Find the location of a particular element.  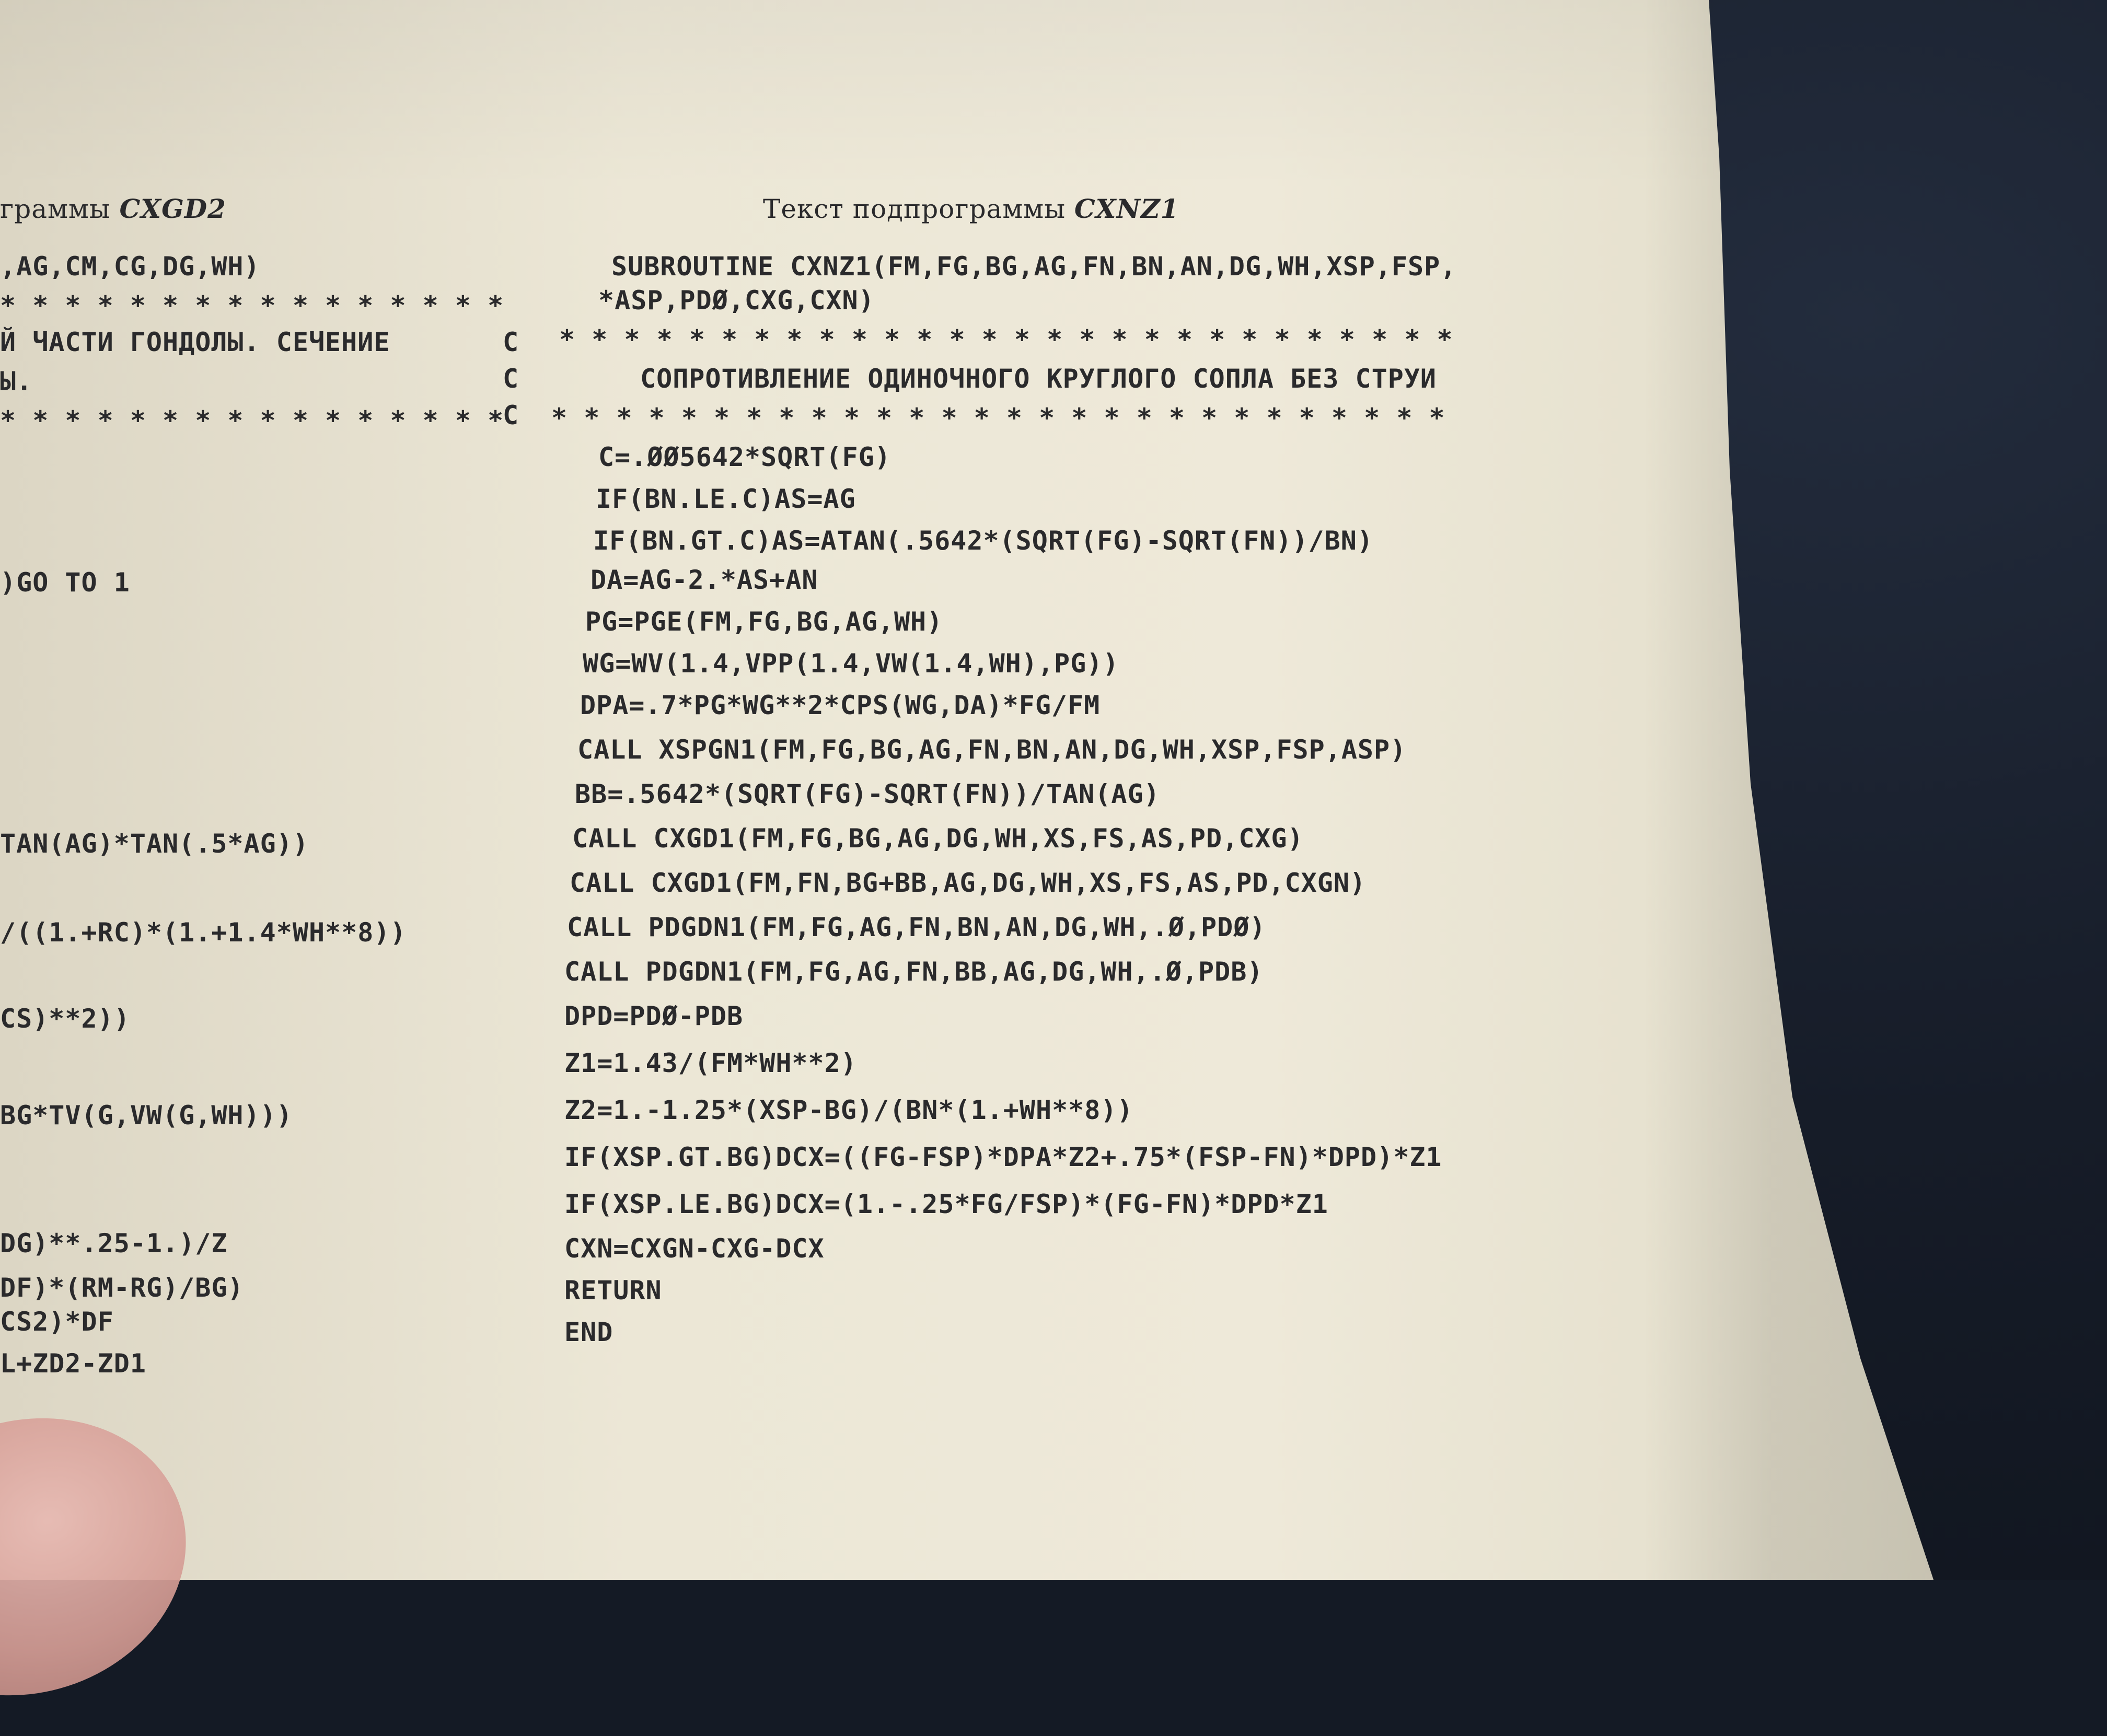

left-title-text: граммы is located at coordinates (60, 209).